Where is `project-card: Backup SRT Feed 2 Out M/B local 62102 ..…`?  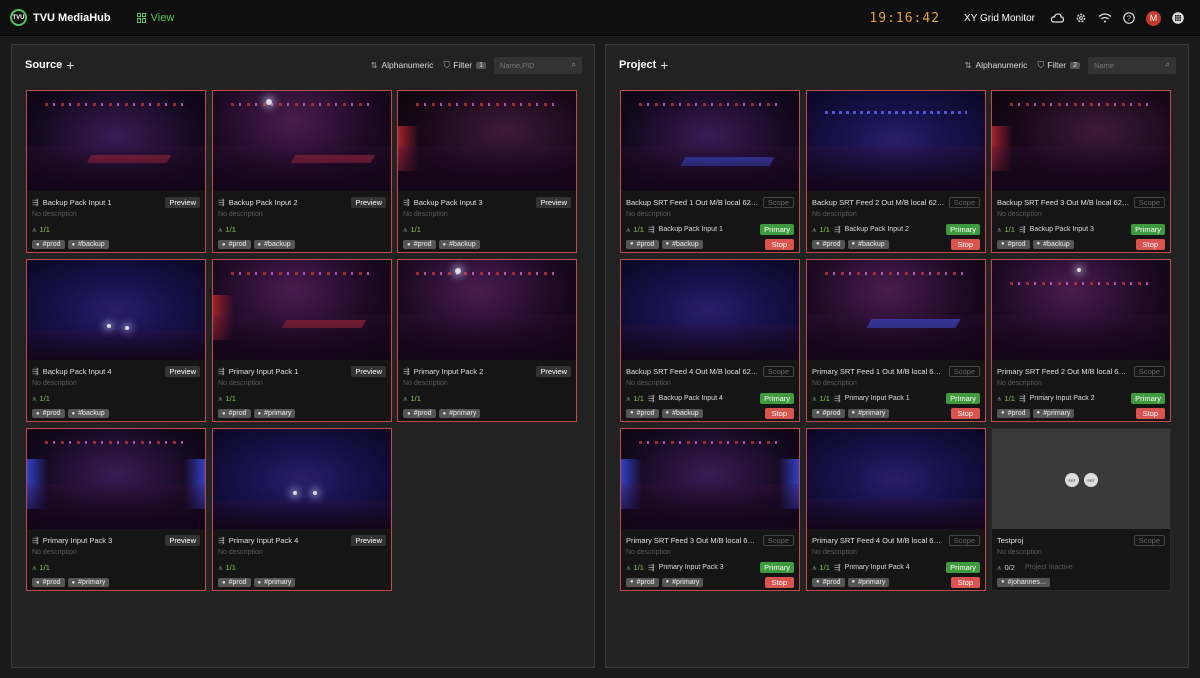 project-card: Backup SRT Feed 2 Out M/B local 62102 ..… is located at coordinates (896, 171).